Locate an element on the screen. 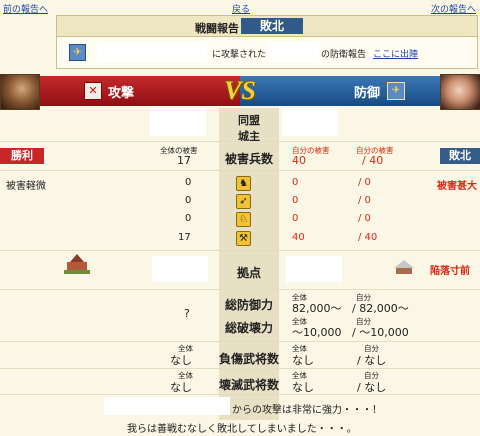 This screenshot has height=436, width=480. break-total-value: 〜10,000 is located at coordinates (317, 332).